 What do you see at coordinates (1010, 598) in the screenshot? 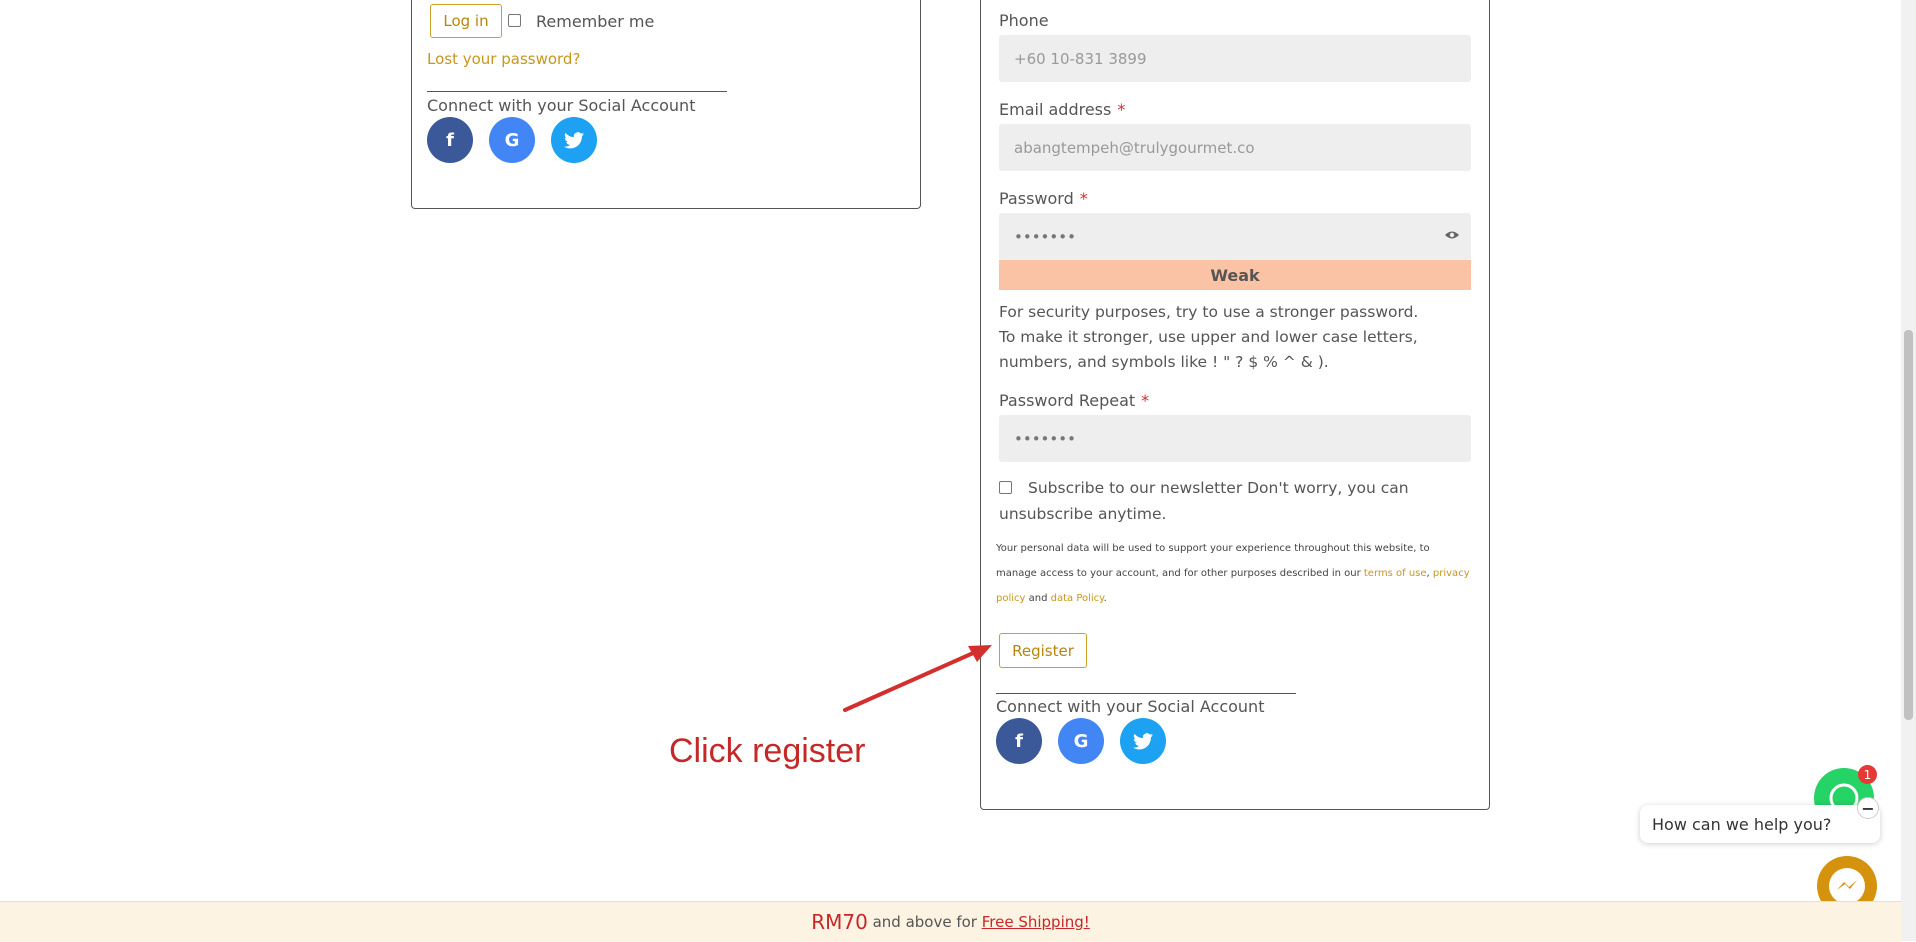
I see `privacy-policy-link-part2: policy` at bounding box center [1010, 598].